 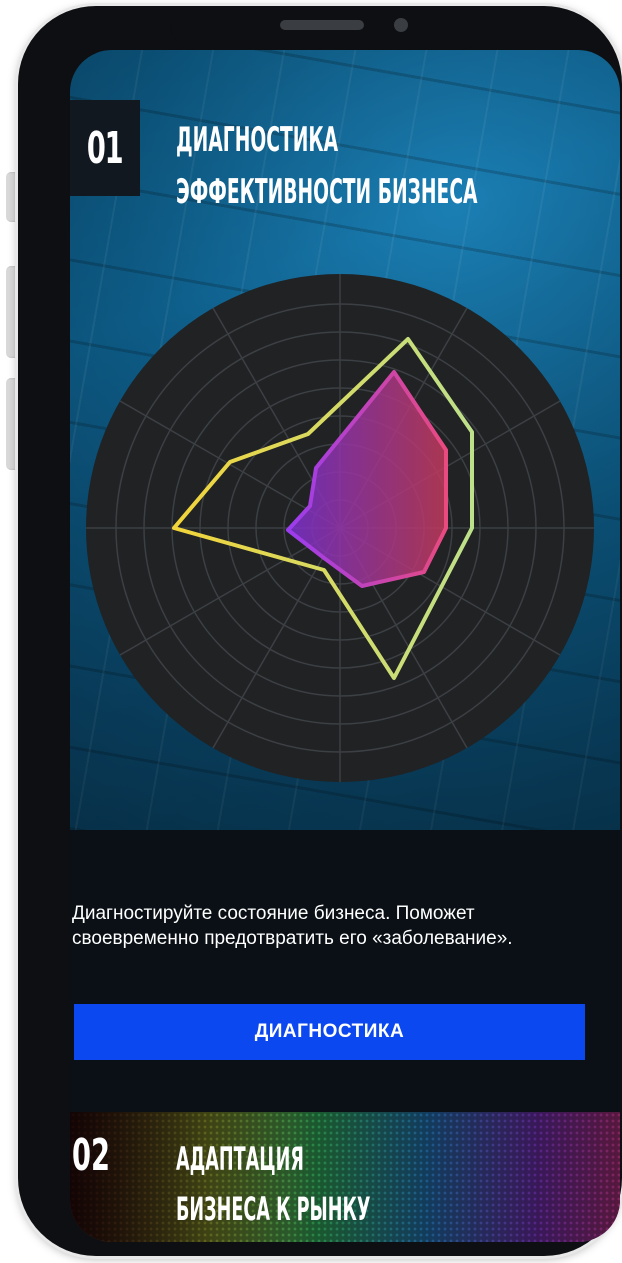 I want to click on section2-title: АДАПТАЦИЯ БИЗНЕСА К РЫНКУ, so click(x=273, y=1184).